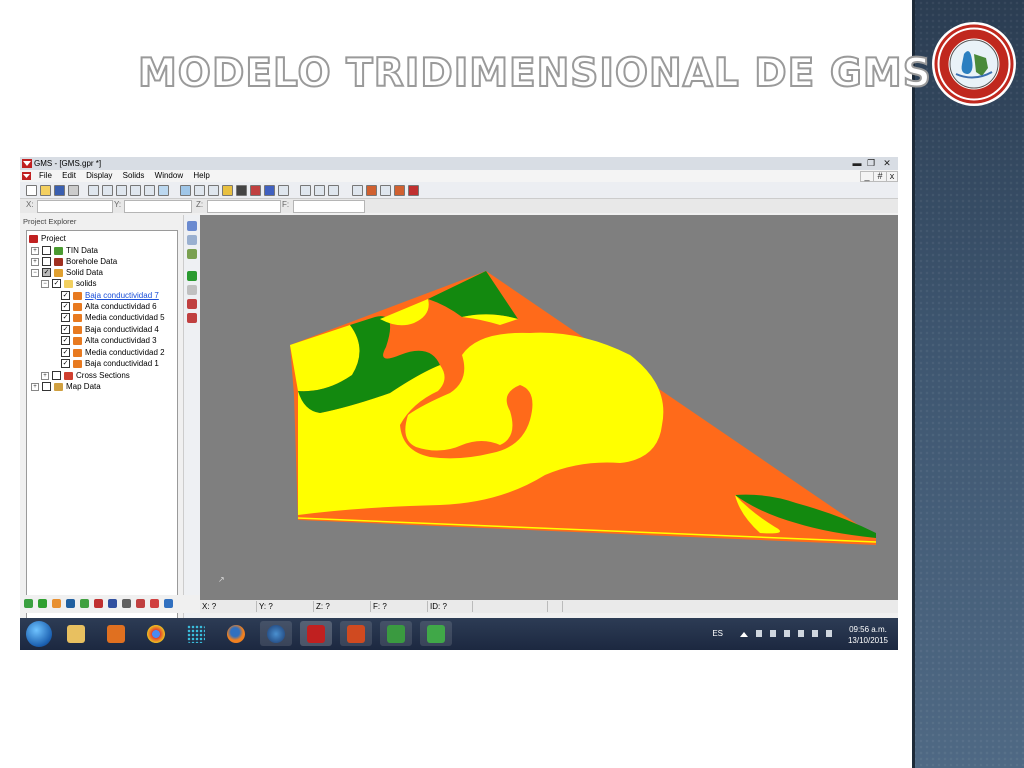 The height and width of the screenshot is (768, 1024). I want to click on film-icon, so click(255, 190).